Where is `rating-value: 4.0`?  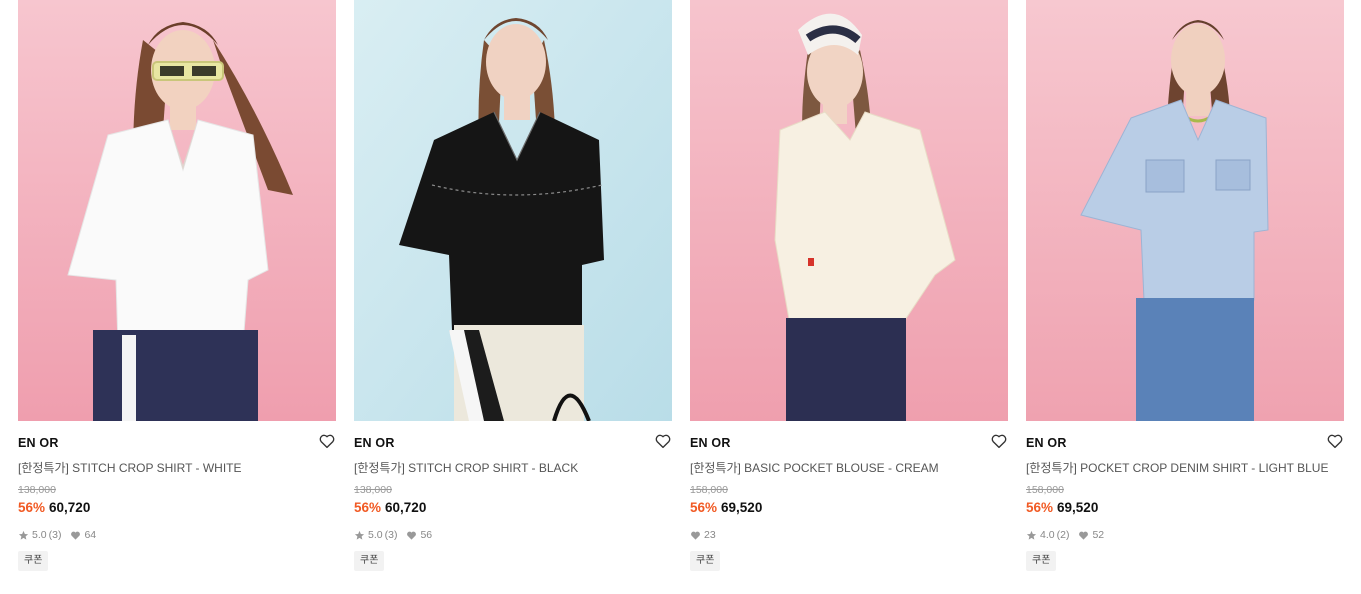 rating-value: 4.0 is located at coordinates (1047, 535).